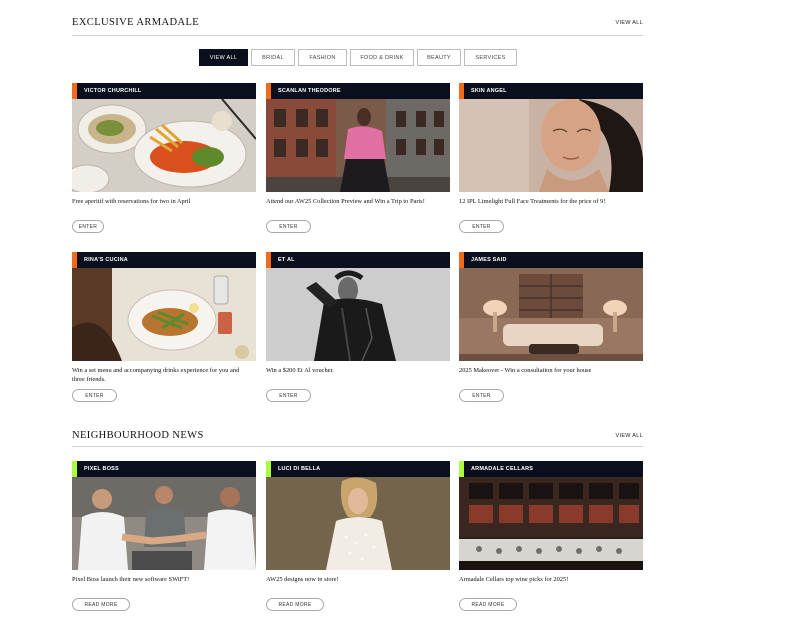 This screenshot has width=788, height=637. What do you see at coordinates (164, 91) in the screenshot?
I see `card-header: VICTOR CHURCHILL` at bounding box center [164, 91].